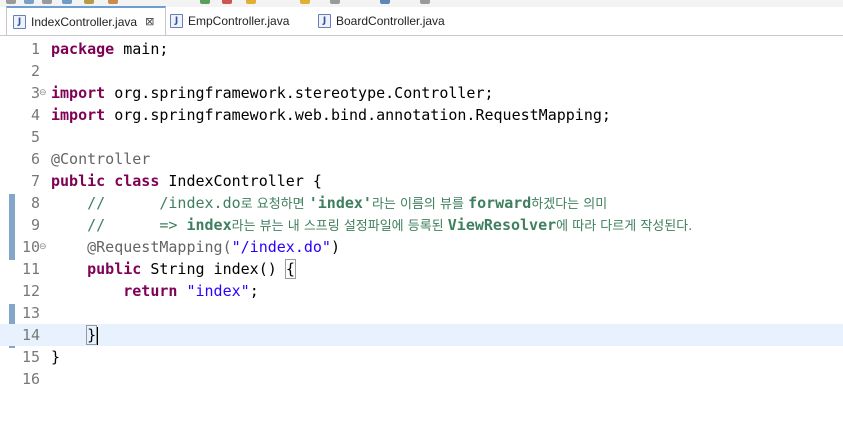 The width and height of the screenshot is (843, 424). I want to click on code-line: 5, so click(421, 137).